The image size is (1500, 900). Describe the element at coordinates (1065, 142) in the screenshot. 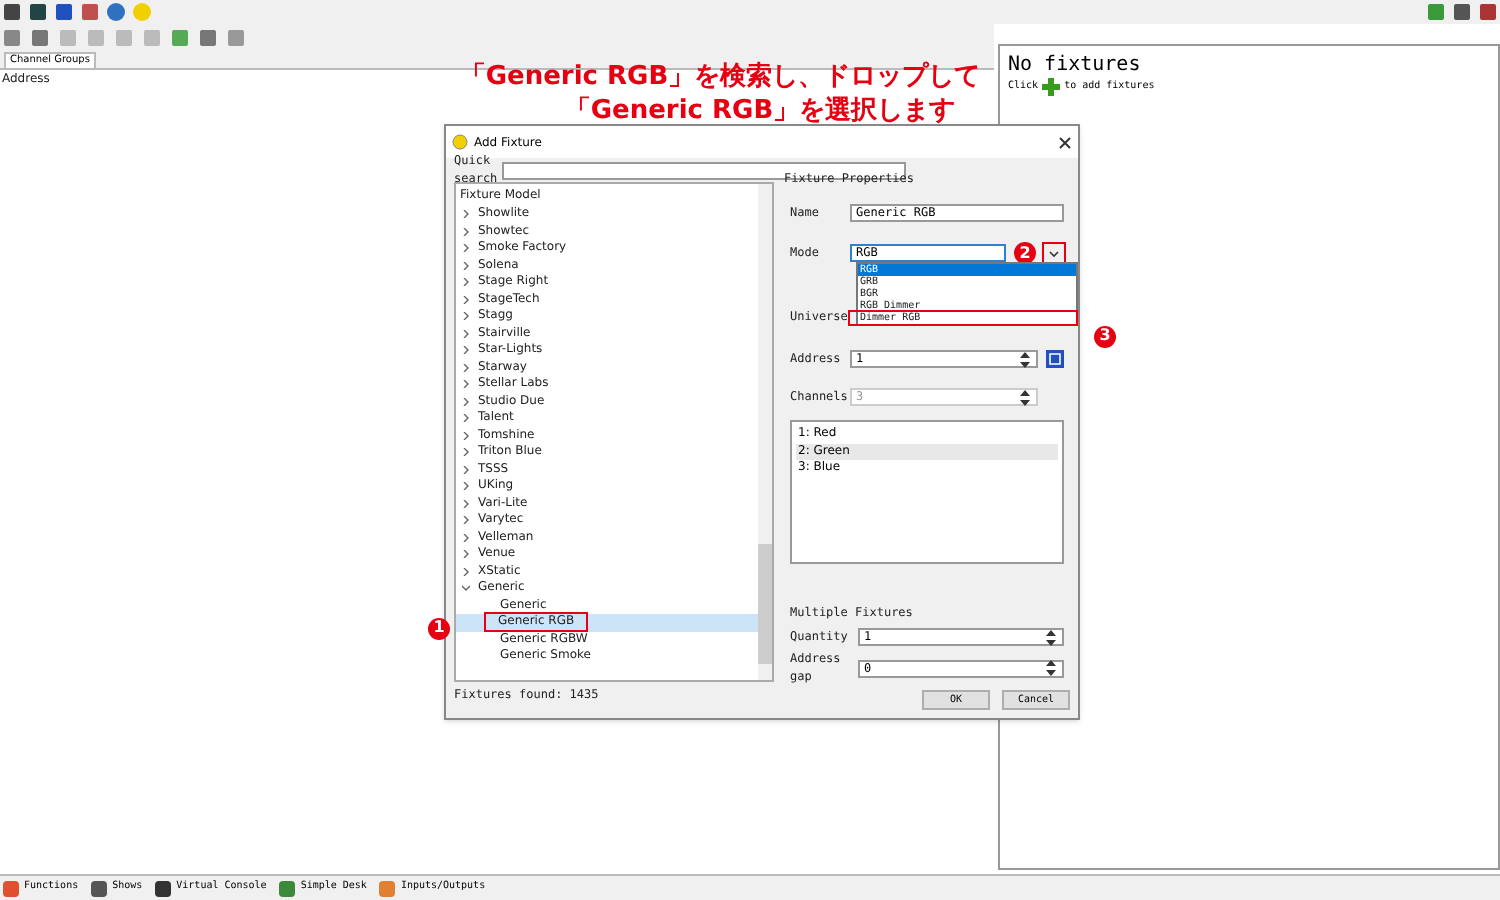

I see `close-icon` at that location.